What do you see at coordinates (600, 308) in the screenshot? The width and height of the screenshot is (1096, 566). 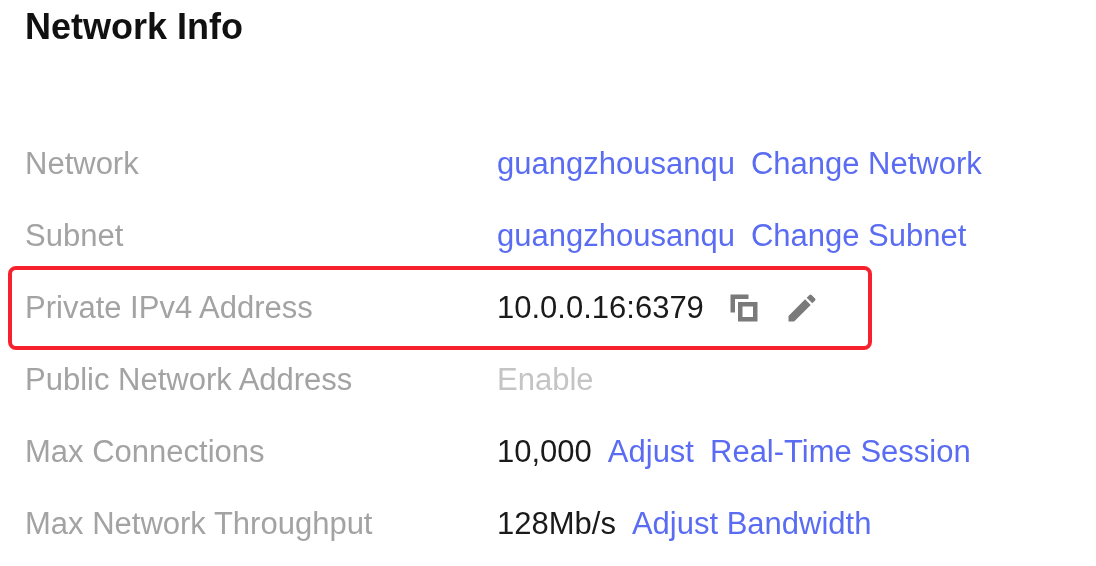 I see `field-value: 10.0.0.16:6379` at bounding box center [600, 308].